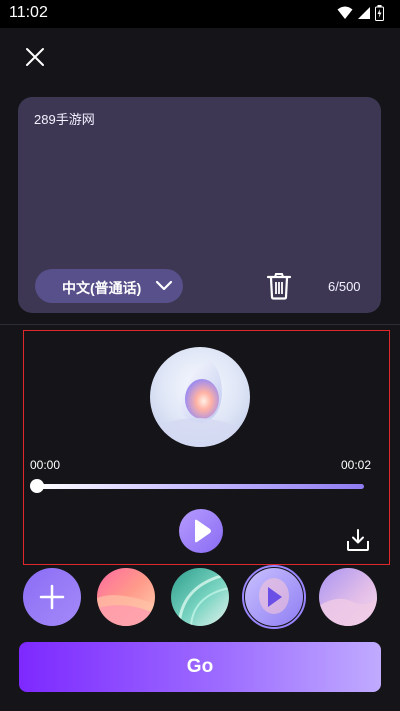  What do you see at coordinates (200, 397) in the screenshot?
I see `audio-cover-art` at bounding box center [200, 397].